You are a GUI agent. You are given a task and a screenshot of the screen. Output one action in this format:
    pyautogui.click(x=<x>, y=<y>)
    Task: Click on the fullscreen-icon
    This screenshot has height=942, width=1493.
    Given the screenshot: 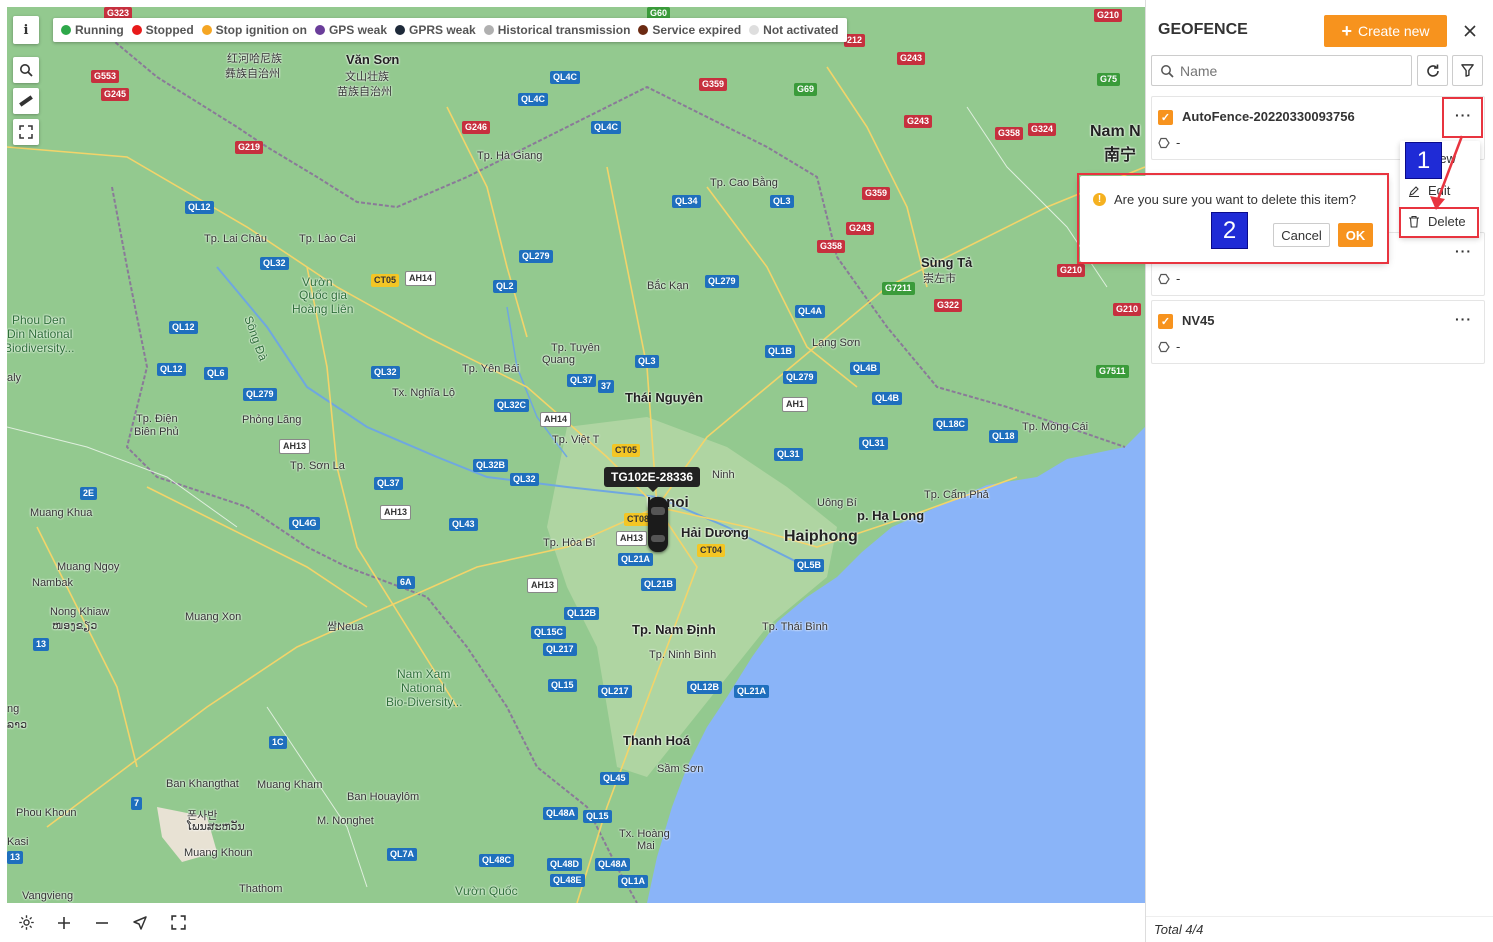 What is the action you would take?
    pyautogui.click(x=178, y=922)
    